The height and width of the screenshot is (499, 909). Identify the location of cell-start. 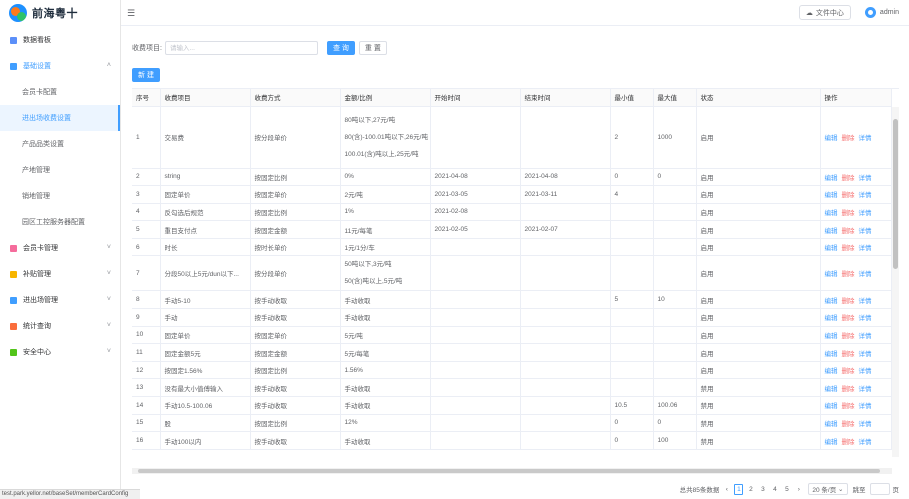
(475, 247).